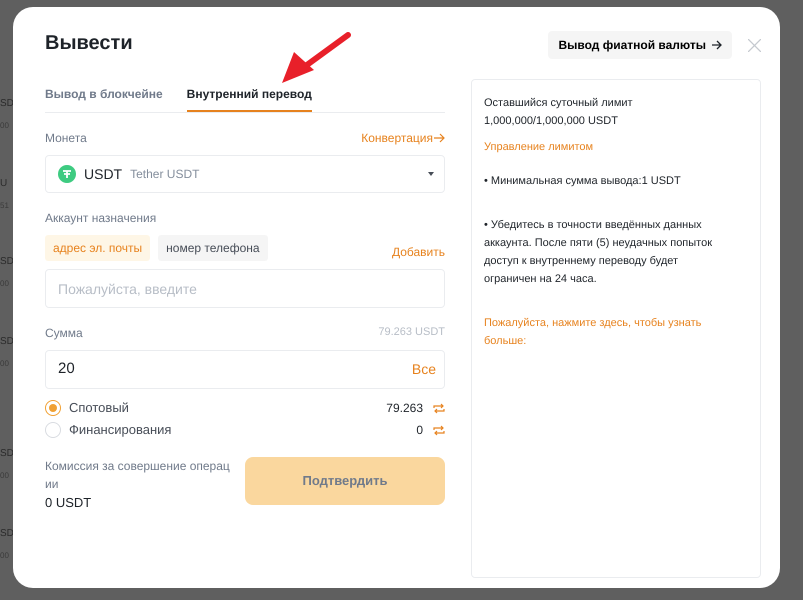 Image resolution: width=803 pixels, height=600 pixels. I want to click on account-type-tab: адрес эл. почты, so click(97, 248).